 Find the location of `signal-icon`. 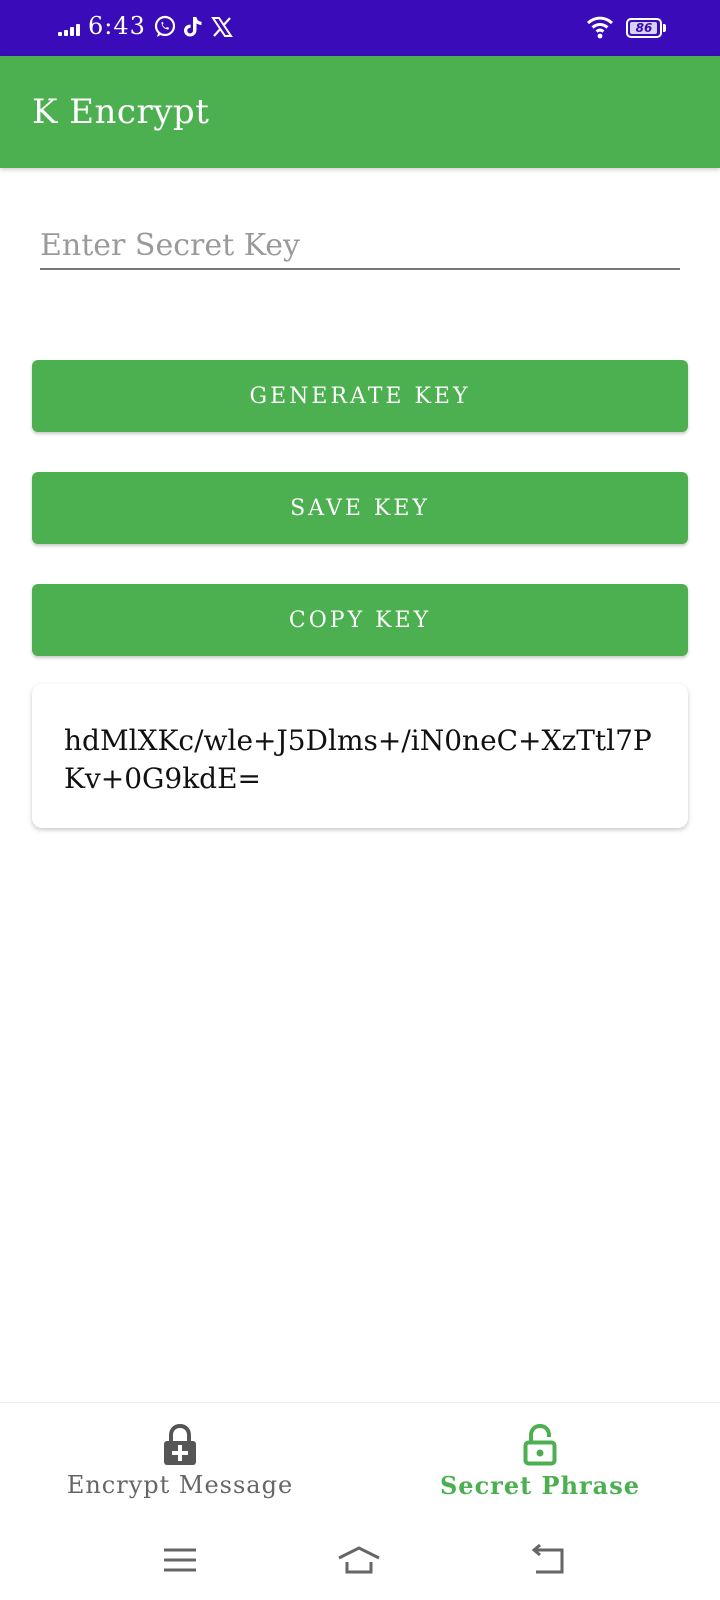

signal-icon is located at coordinates (69, 29).